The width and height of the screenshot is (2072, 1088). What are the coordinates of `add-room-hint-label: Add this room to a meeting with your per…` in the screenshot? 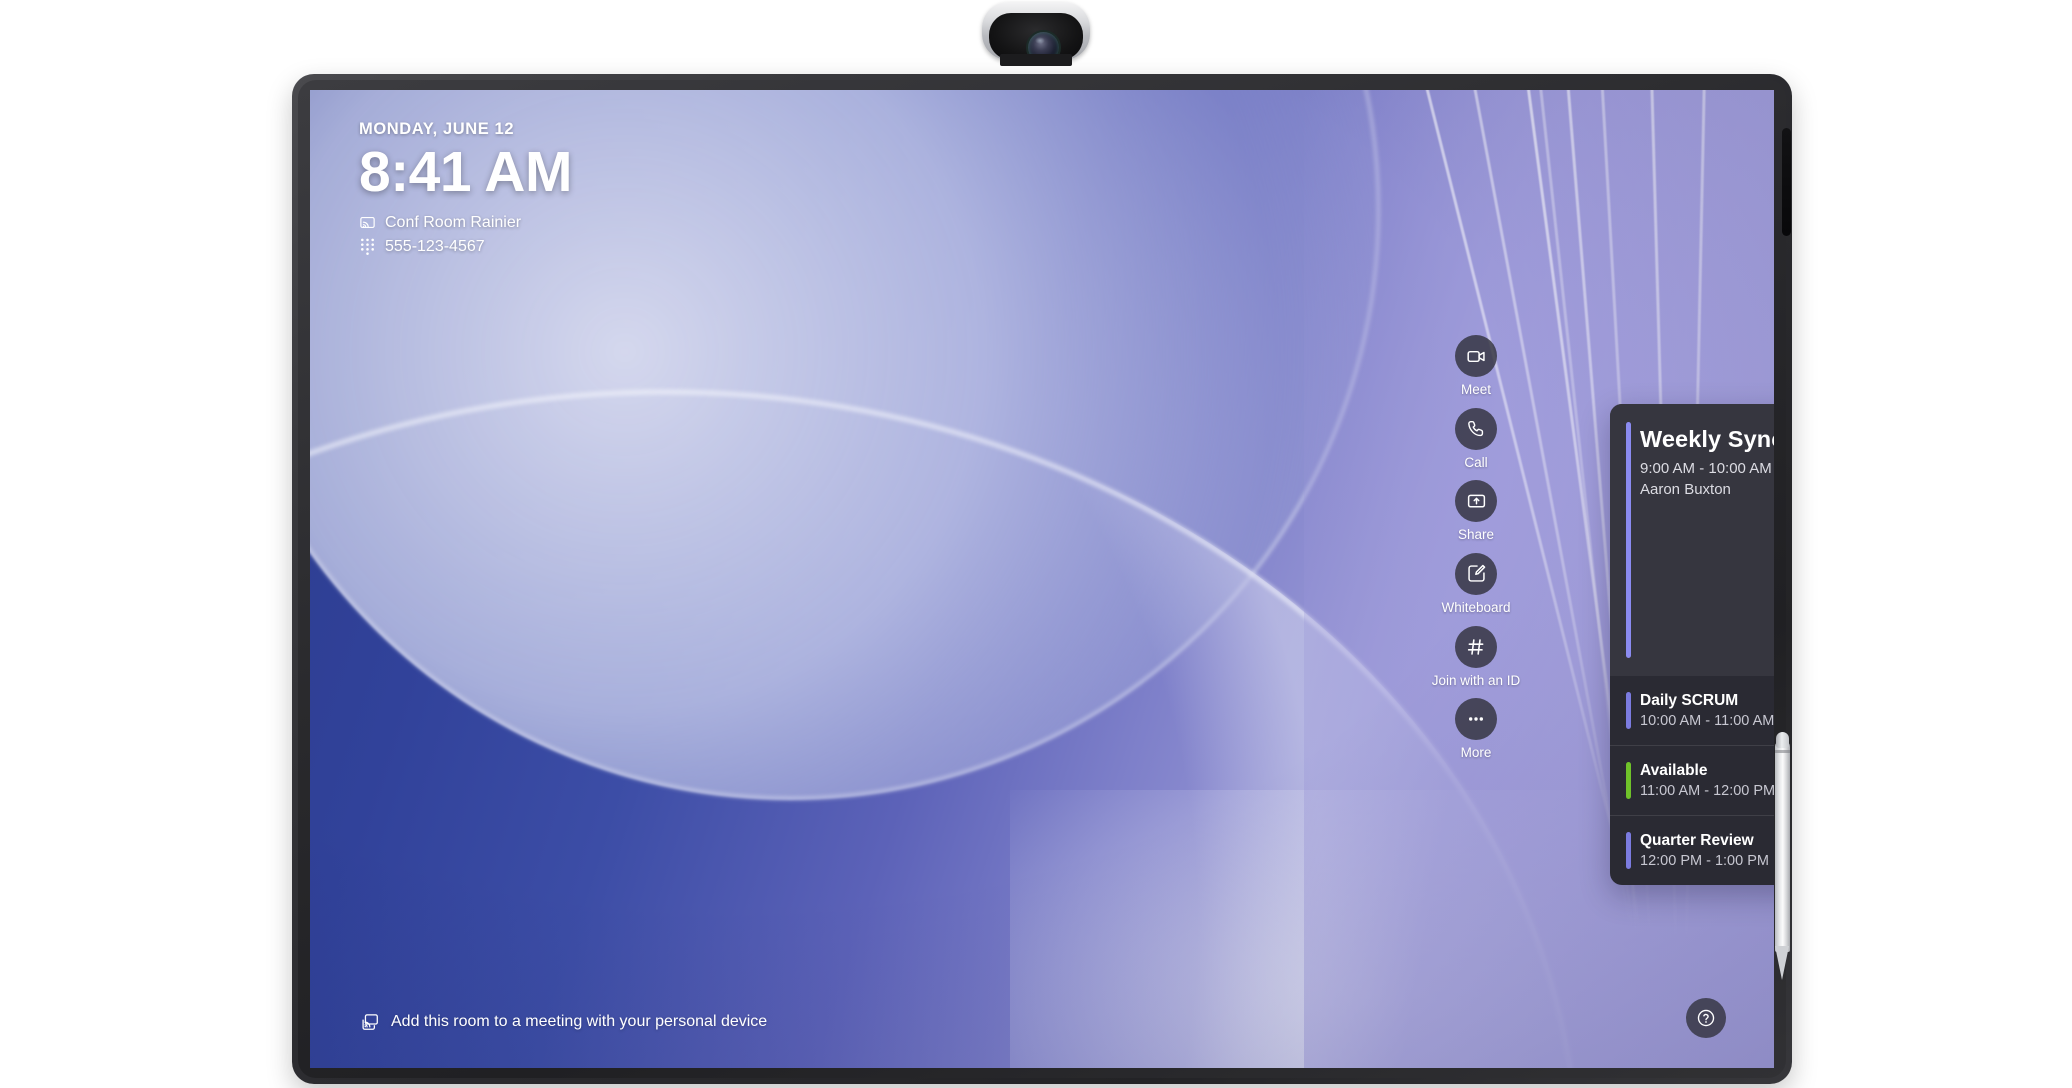 It's located at (579, 1021).